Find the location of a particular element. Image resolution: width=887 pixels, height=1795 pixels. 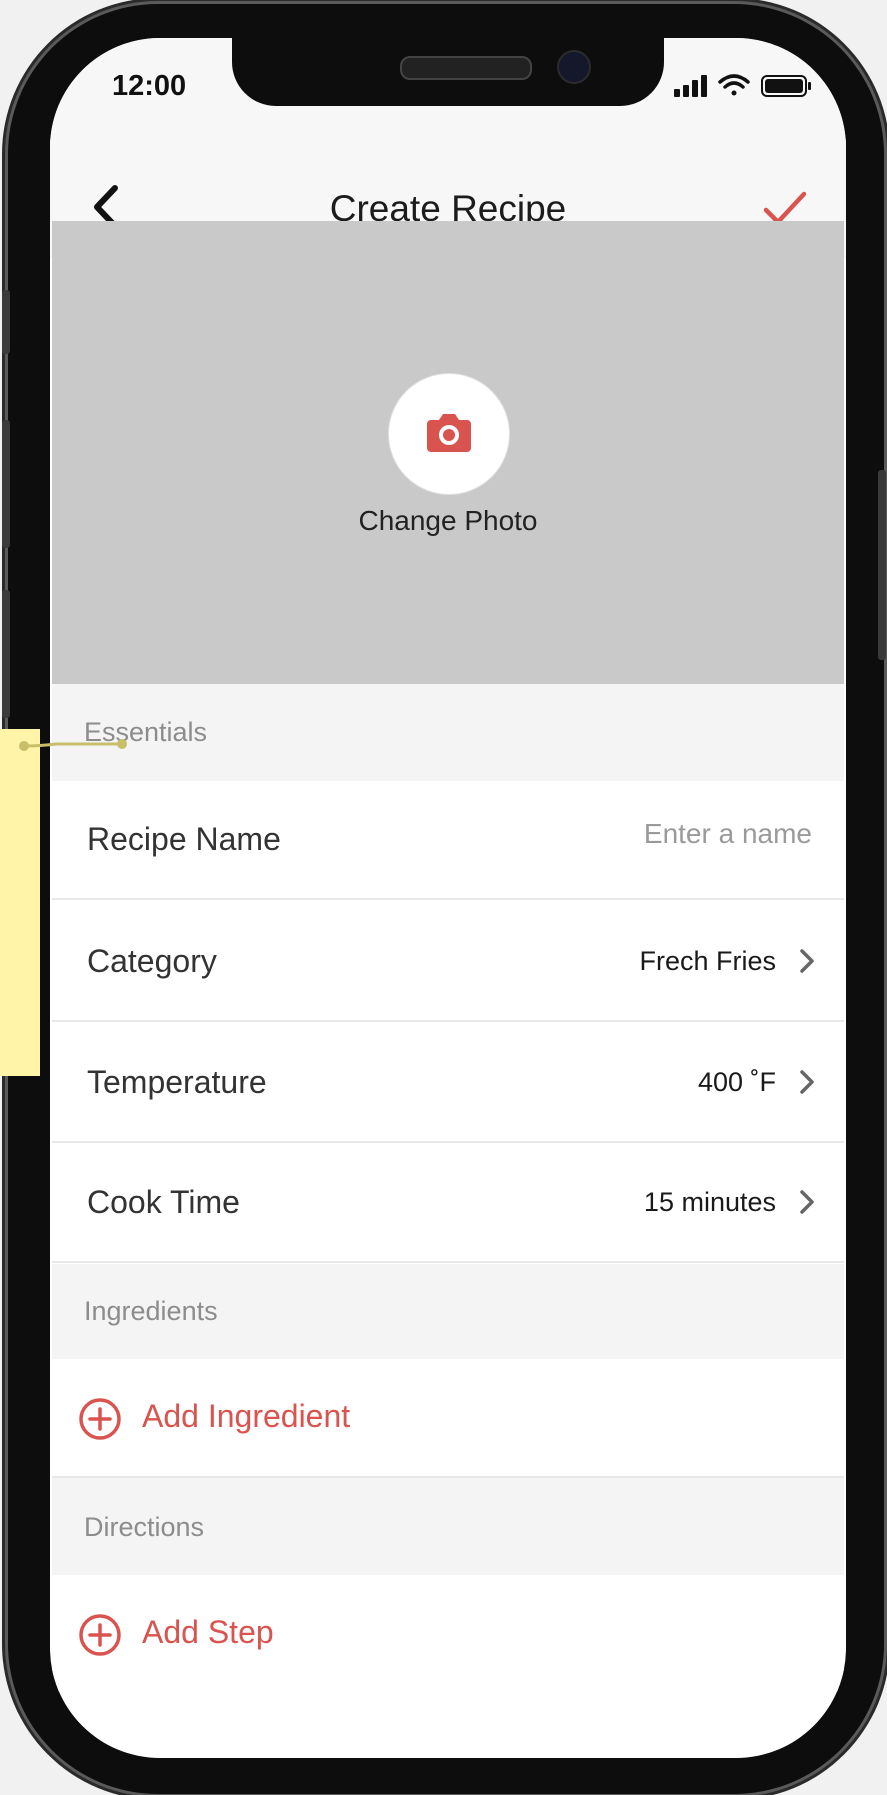

recipe-name-row: Recipe Name is located at coordinates (448, 840).